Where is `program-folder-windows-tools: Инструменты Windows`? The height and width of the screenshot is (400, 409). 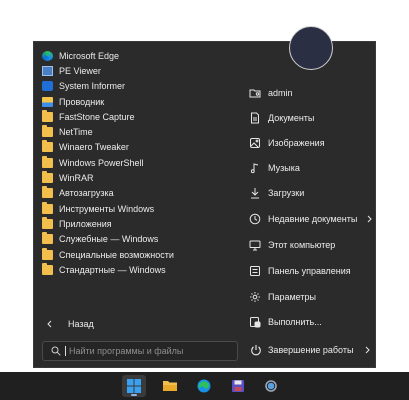 program-folder-windows-tools: Инструменты Windows is located at coordinates (140, 208).